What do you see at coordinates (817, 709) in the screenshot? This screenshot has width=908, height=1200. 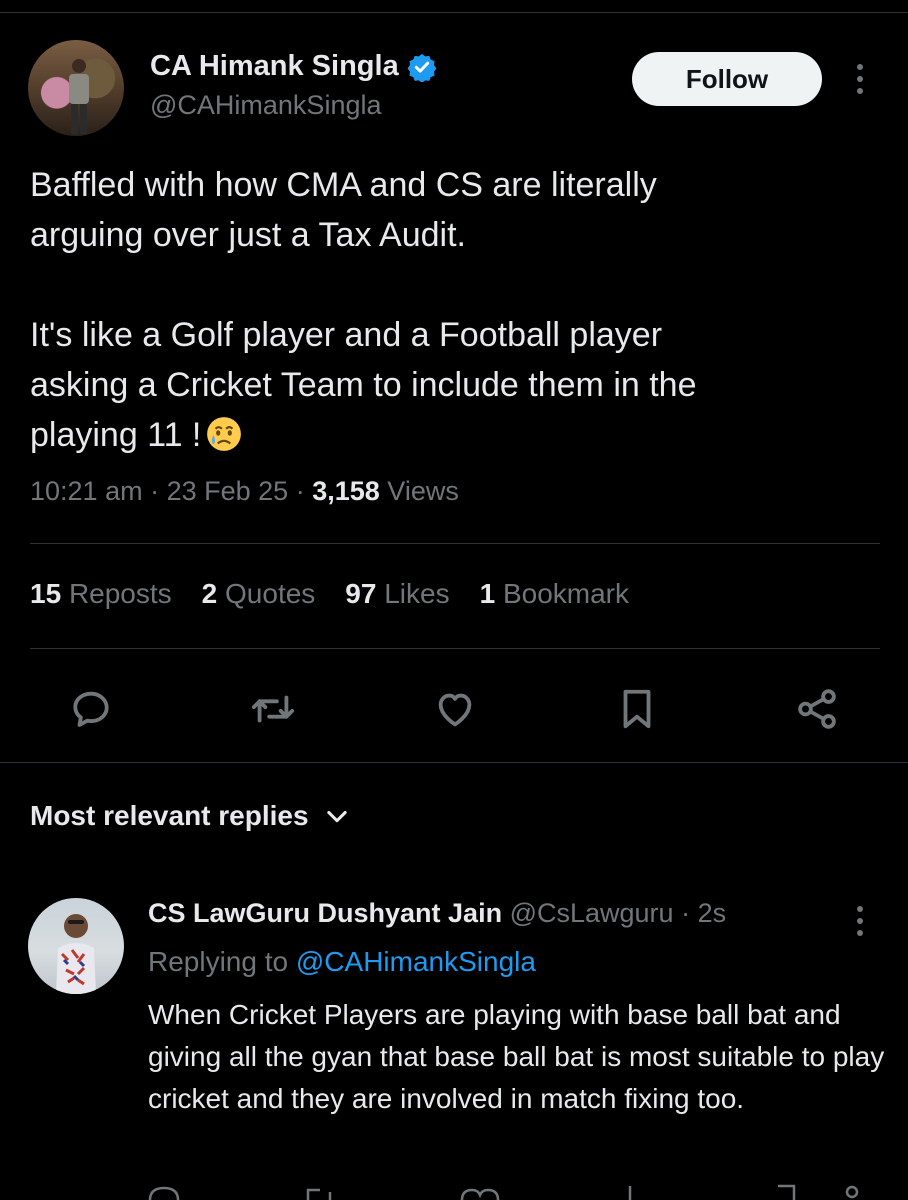 I see `share-icon` at bounding box center [817, 709].